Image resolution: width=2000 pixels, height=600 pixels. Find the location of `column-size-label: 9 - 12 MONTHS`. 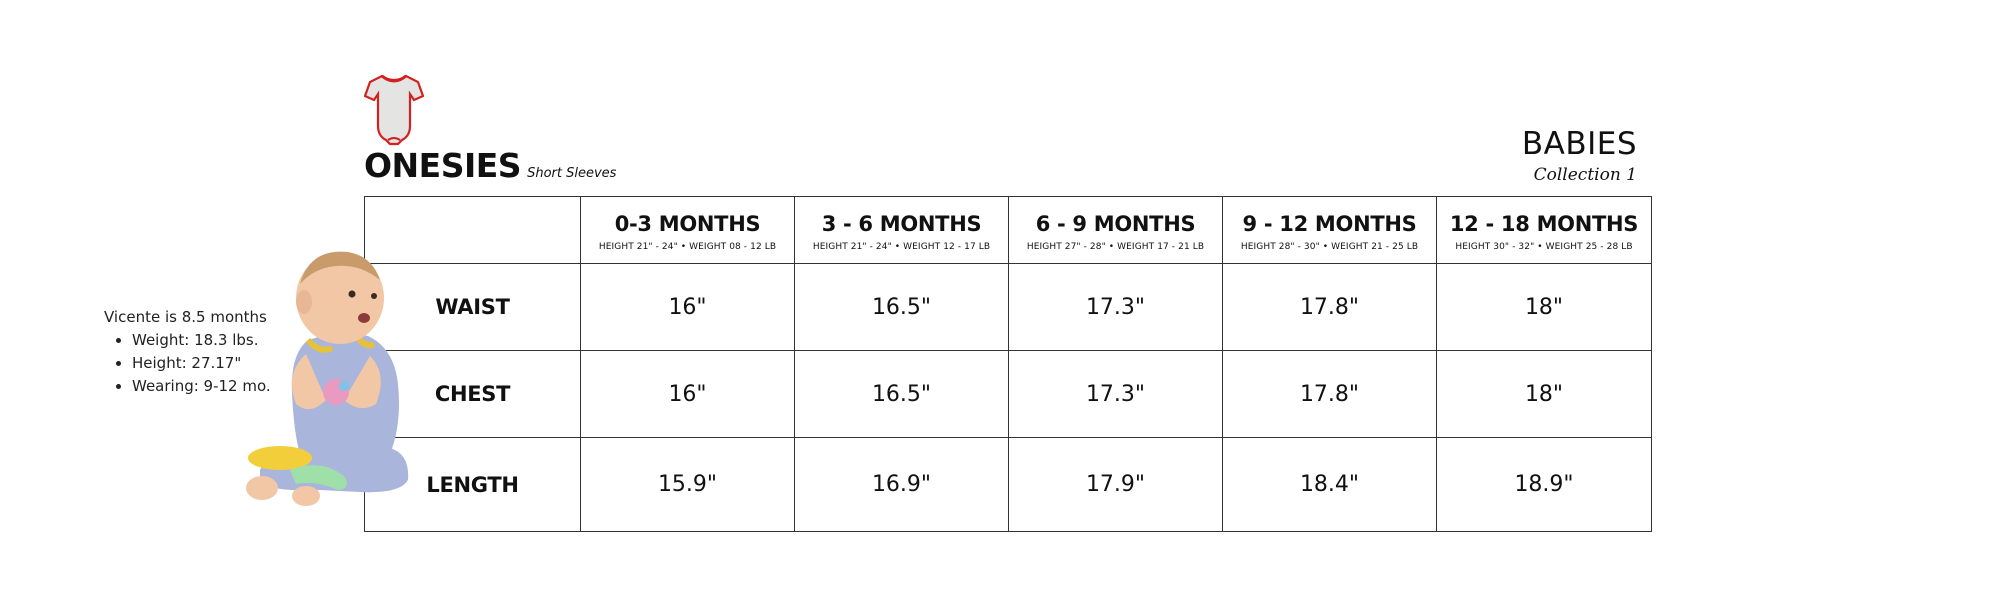

column-size-label: 9 - 12 MONTHS is located at coordinates (1329, 224).